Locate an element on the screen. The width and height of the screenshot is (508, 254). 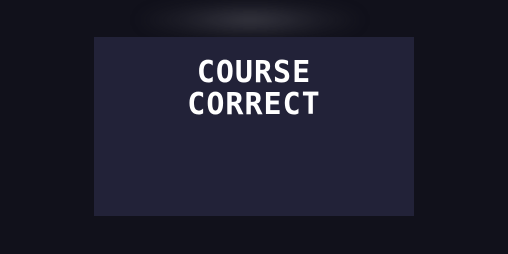
title-line-2: CORRECT is located at coordinates (254, 104).